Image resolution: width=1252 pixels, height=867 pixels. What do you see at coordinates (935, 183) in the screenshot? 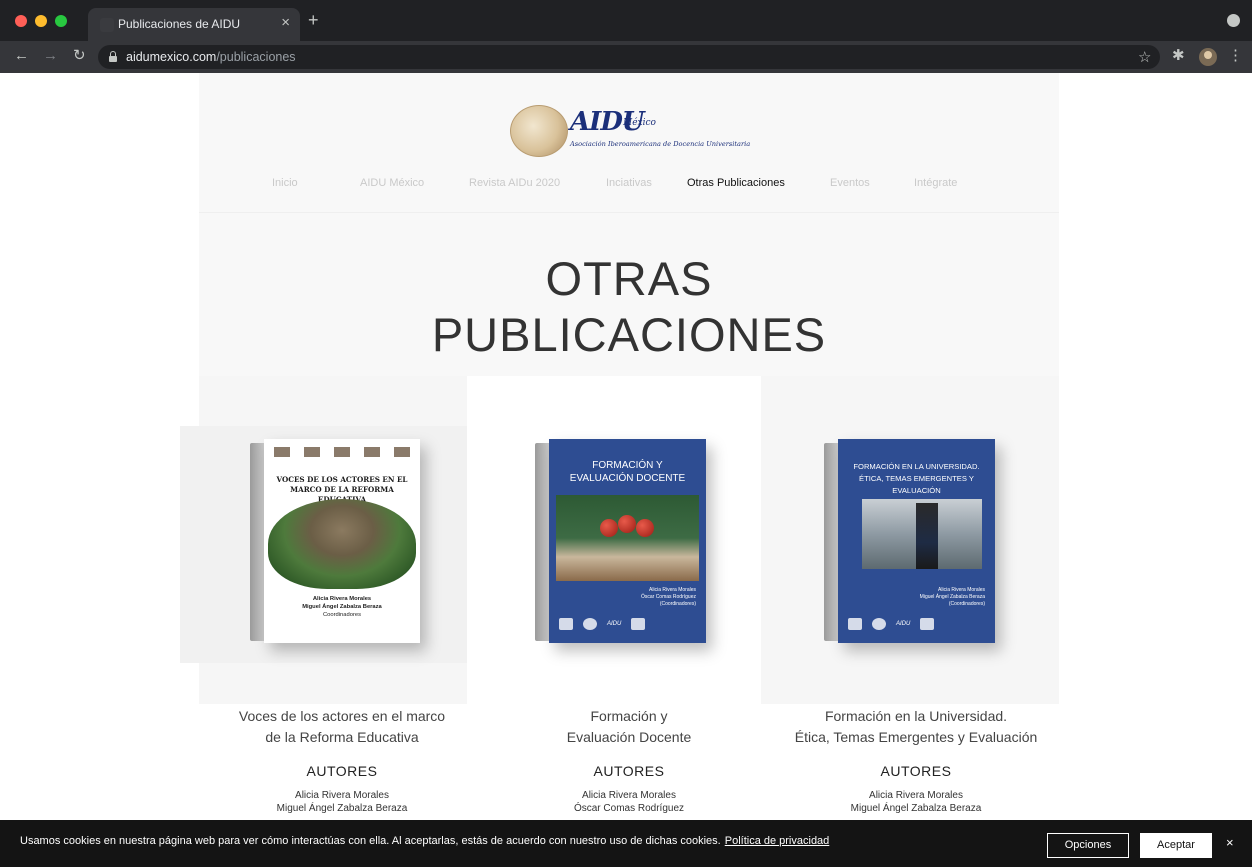
I see `nav-item-integrate: Intégrate` at bounding box center [935, 183].